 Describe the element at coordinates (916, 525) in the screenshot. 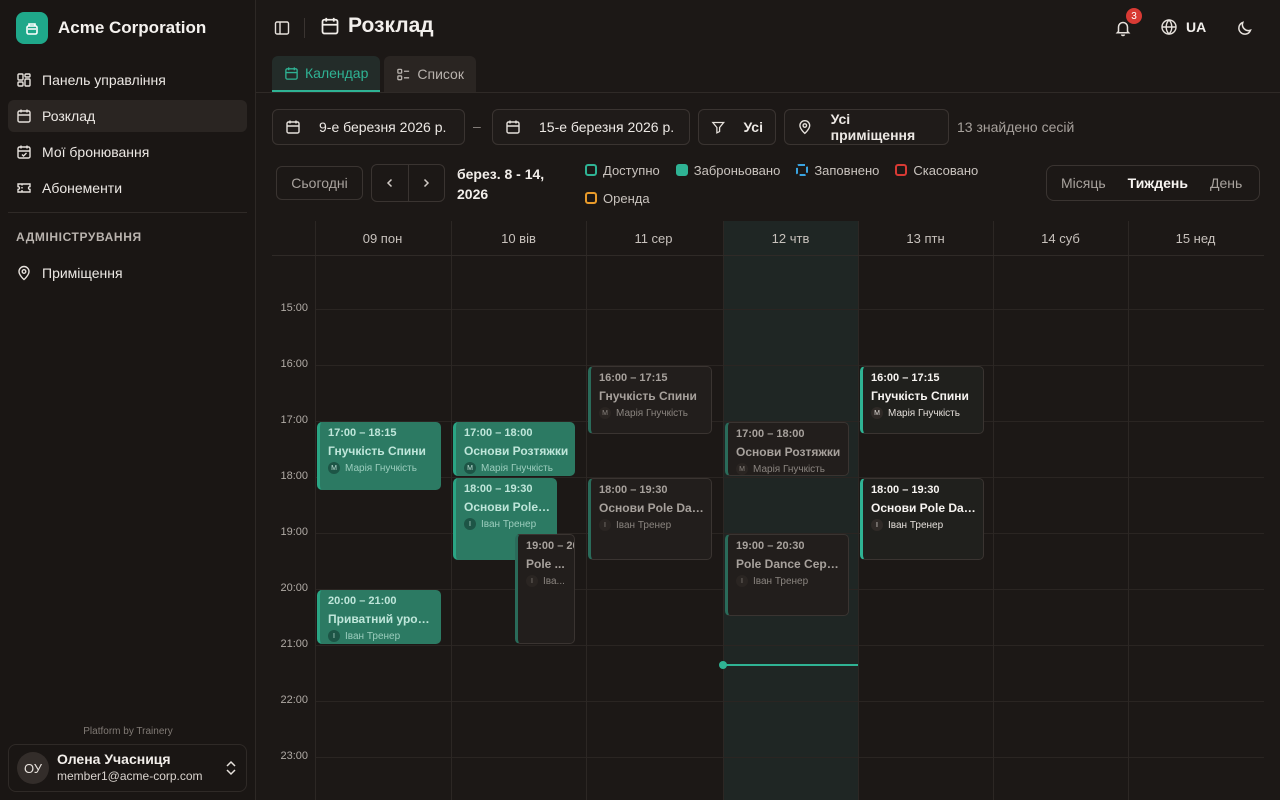

I see `trainer-name: Іван Тренер` at that location.